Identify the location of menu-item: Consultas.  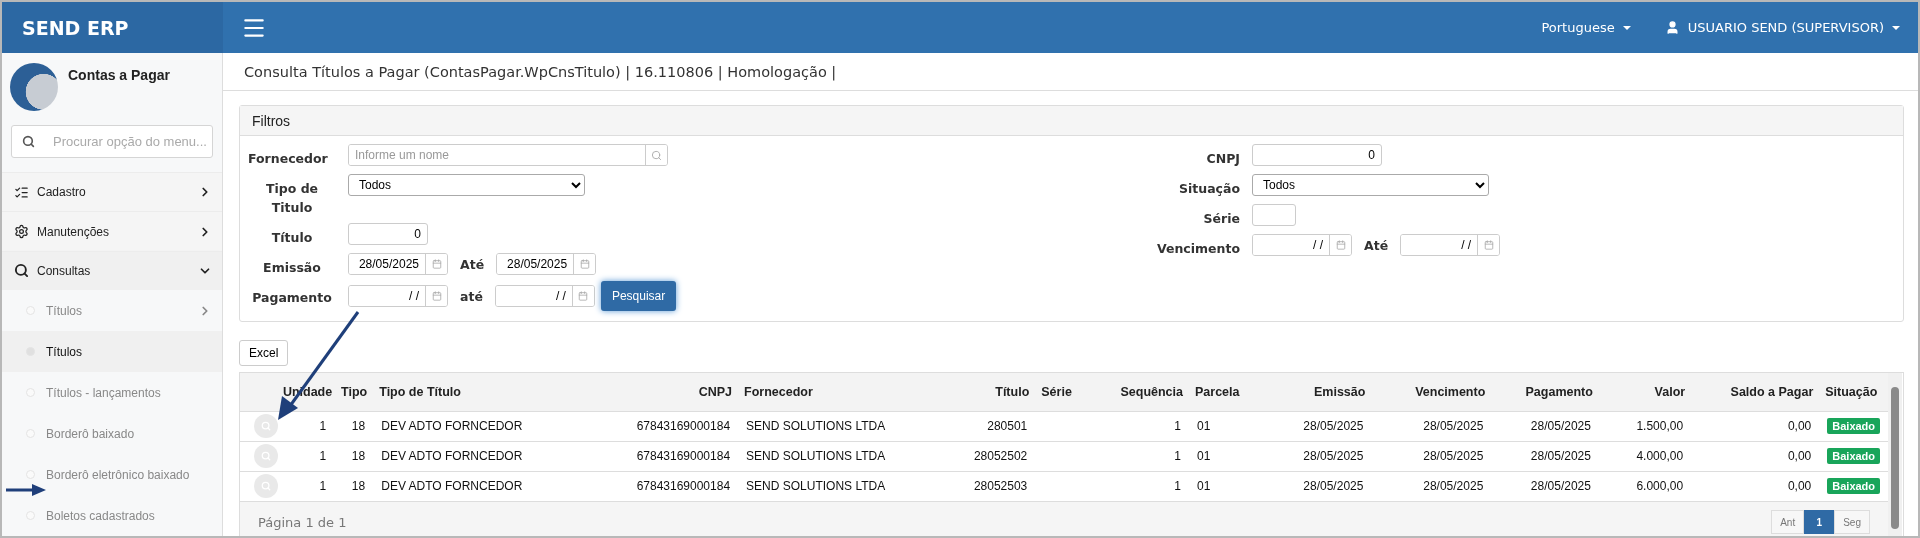
(112, 270).